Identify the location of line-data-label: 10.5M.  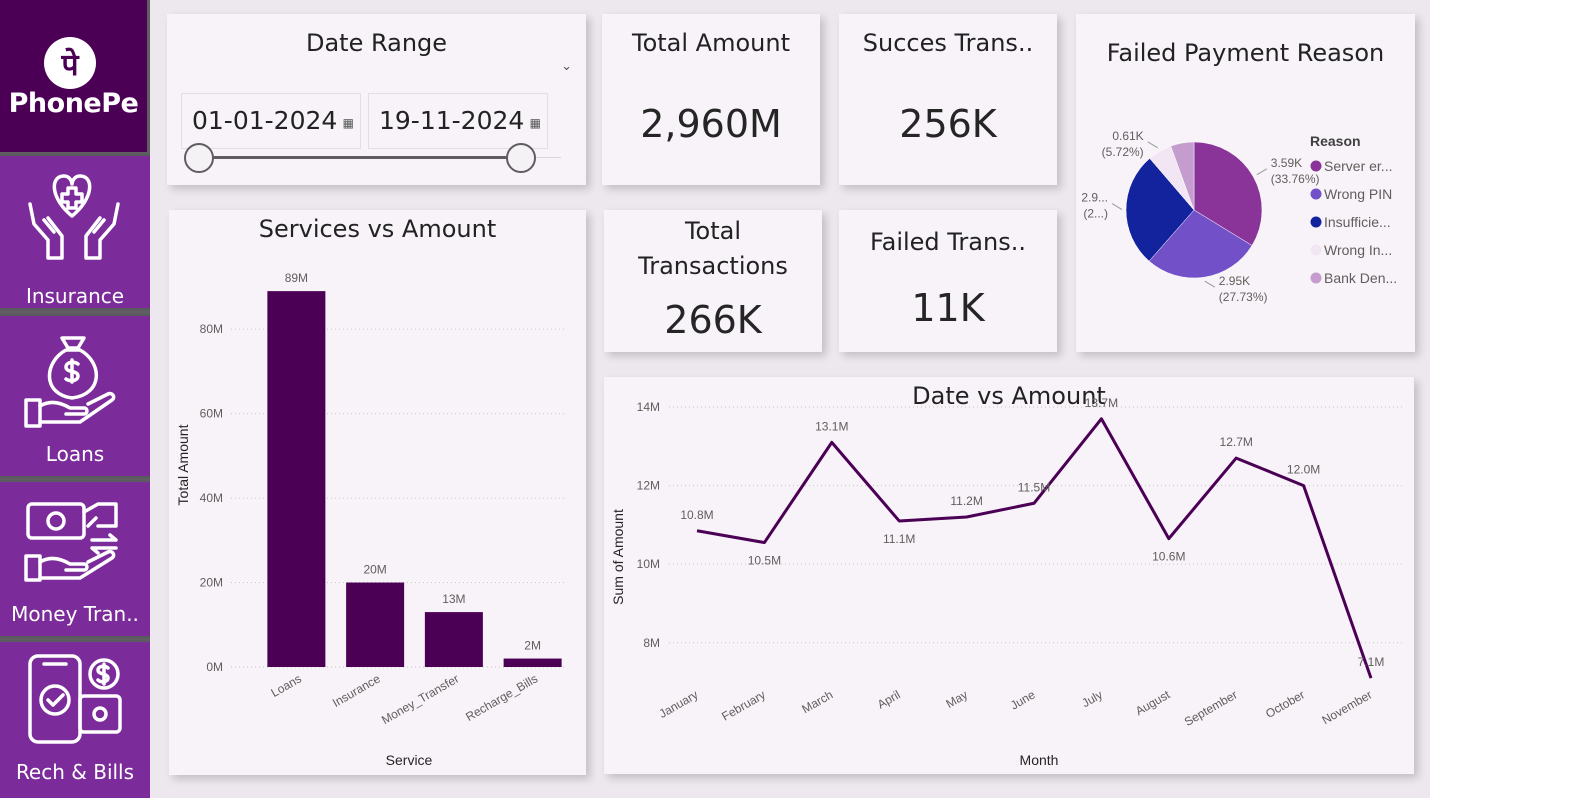
(764, 561).